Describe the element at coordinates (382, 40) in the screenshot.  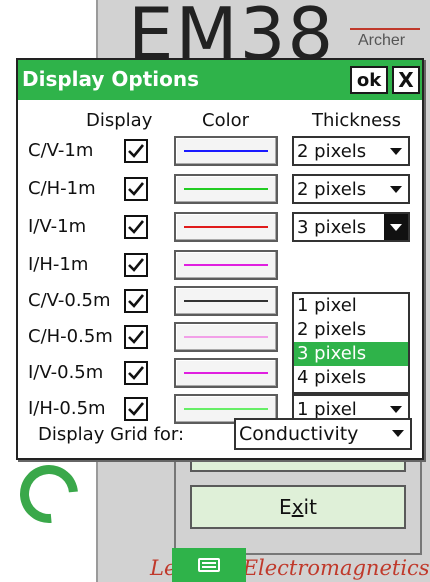
I see `brand-name: Archer` at that location.